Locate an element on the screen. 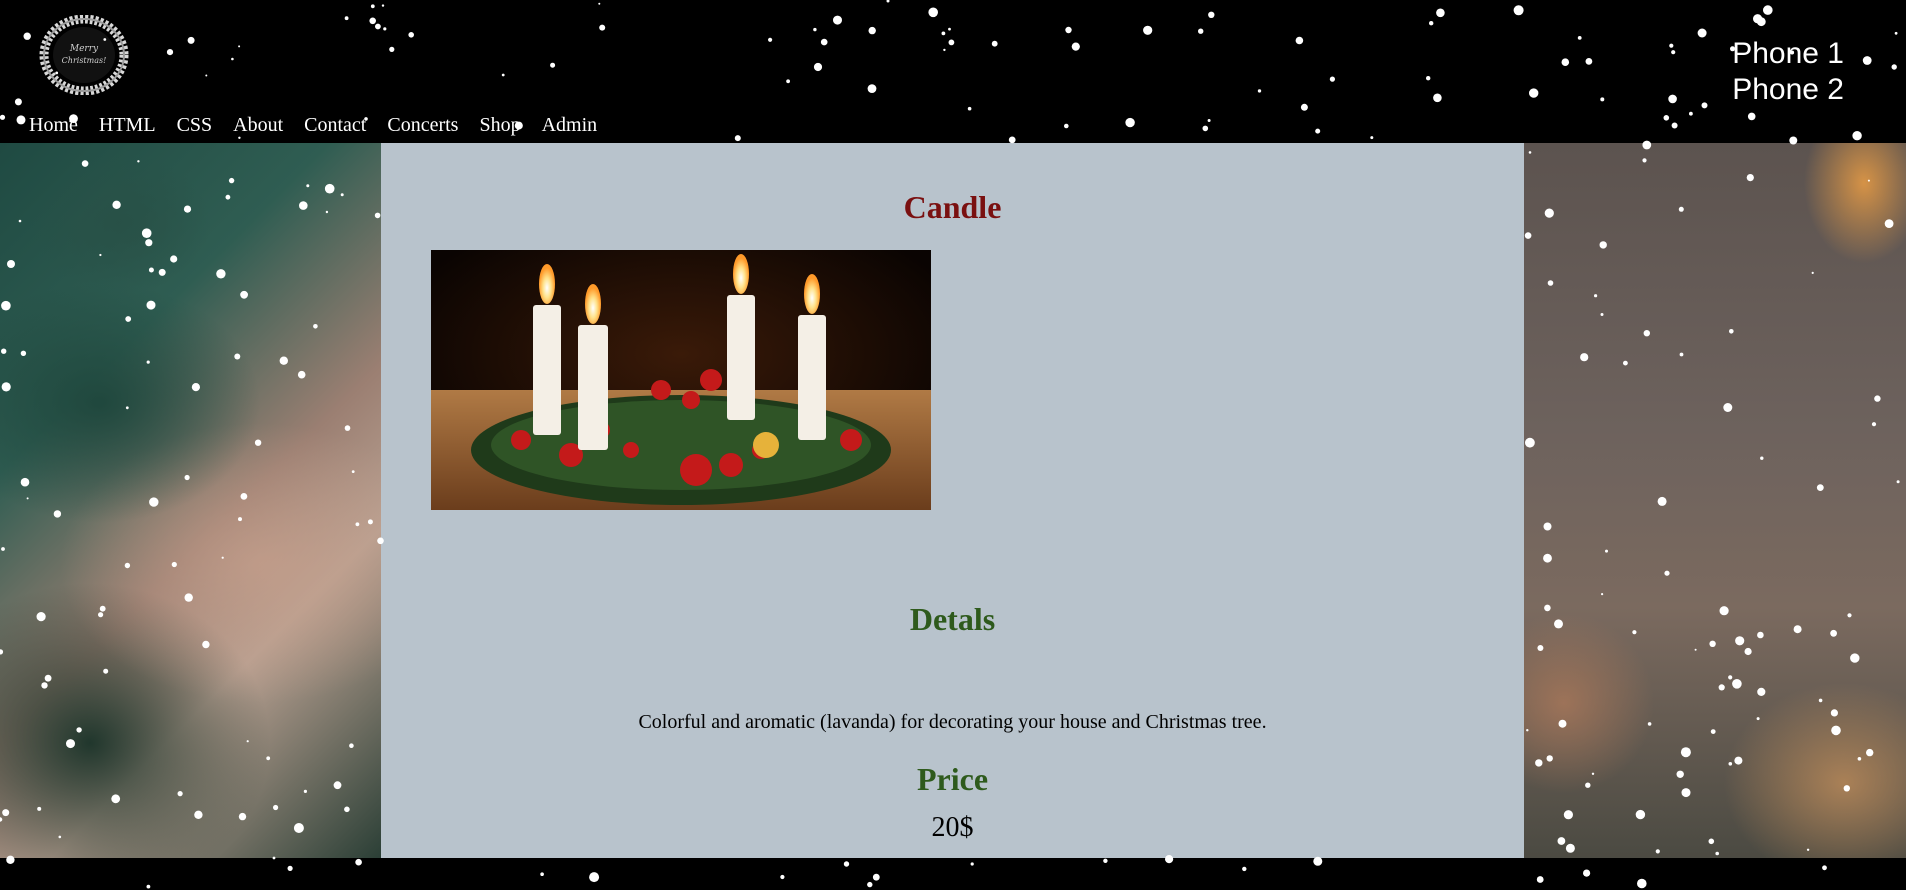  svg-text: Christmas! is located at coordinates (84, 60).